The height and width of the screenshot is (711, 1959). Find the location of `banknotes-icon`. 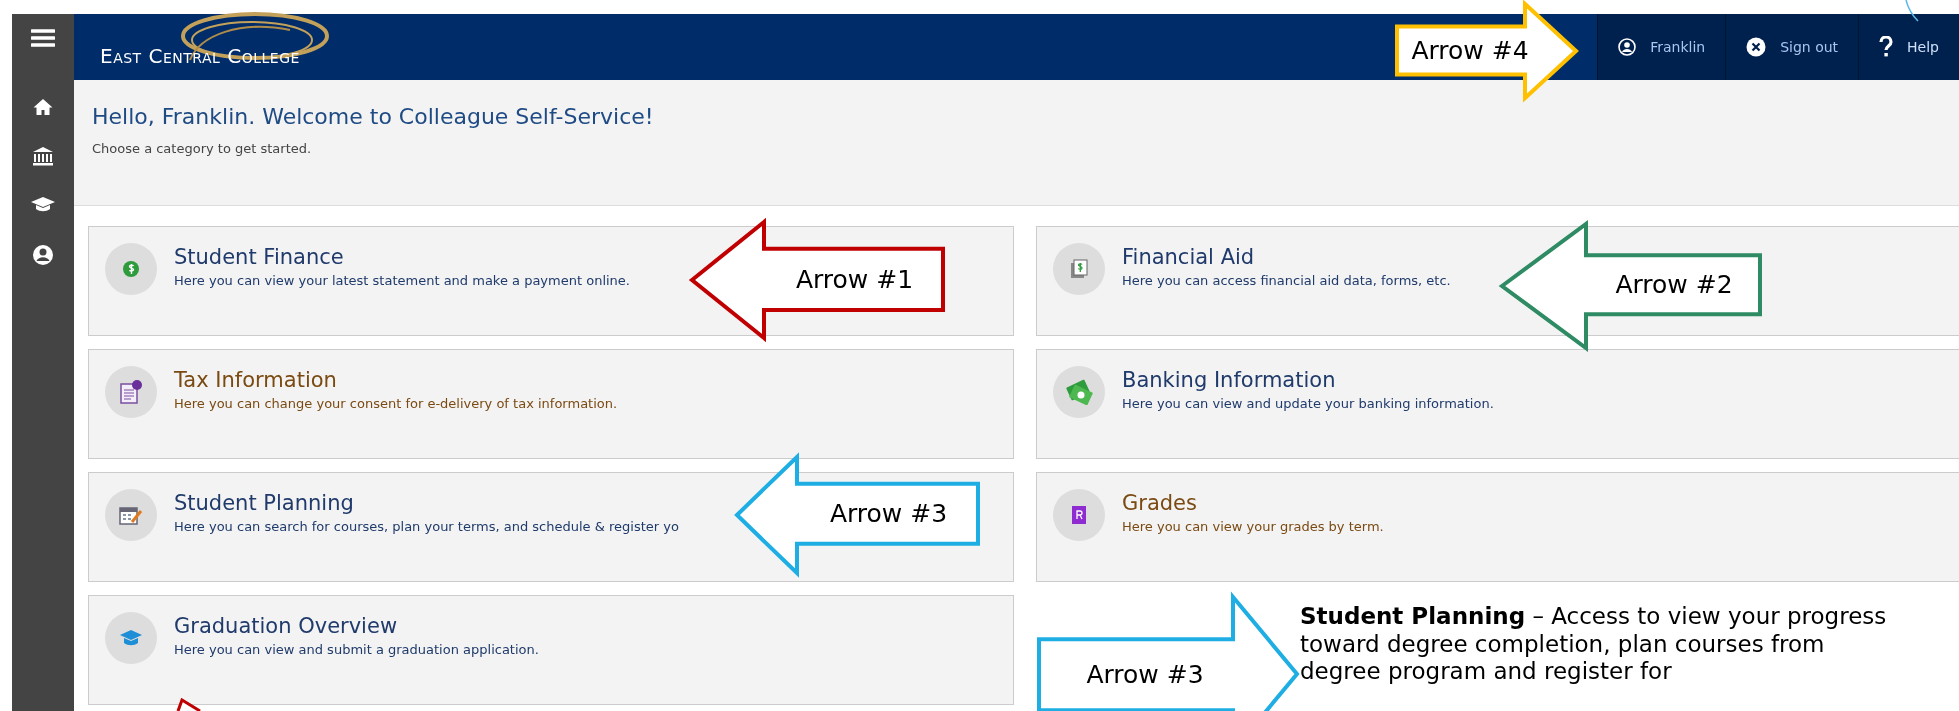

banknotes-icon is located at coordinates (1079, 392).